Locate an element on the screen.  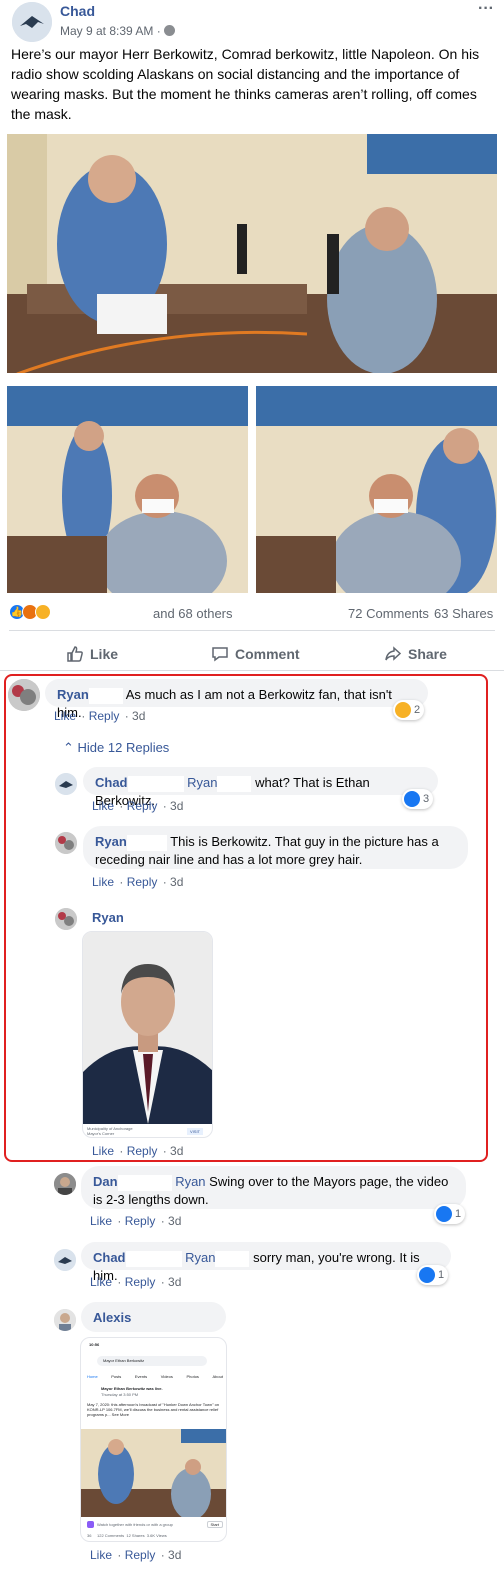
share-icon is located at coordinates (393, 653).